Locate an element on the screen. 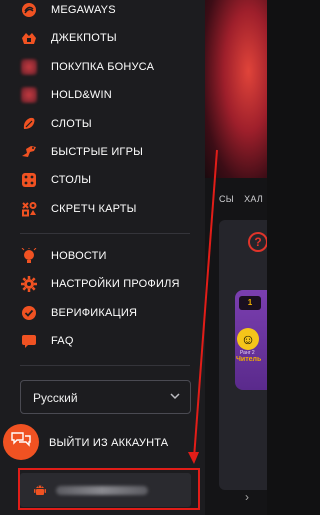 The width and height of the screenshot is (320, 515). chevron-right-icon: › is located at coordinates (247, 497).